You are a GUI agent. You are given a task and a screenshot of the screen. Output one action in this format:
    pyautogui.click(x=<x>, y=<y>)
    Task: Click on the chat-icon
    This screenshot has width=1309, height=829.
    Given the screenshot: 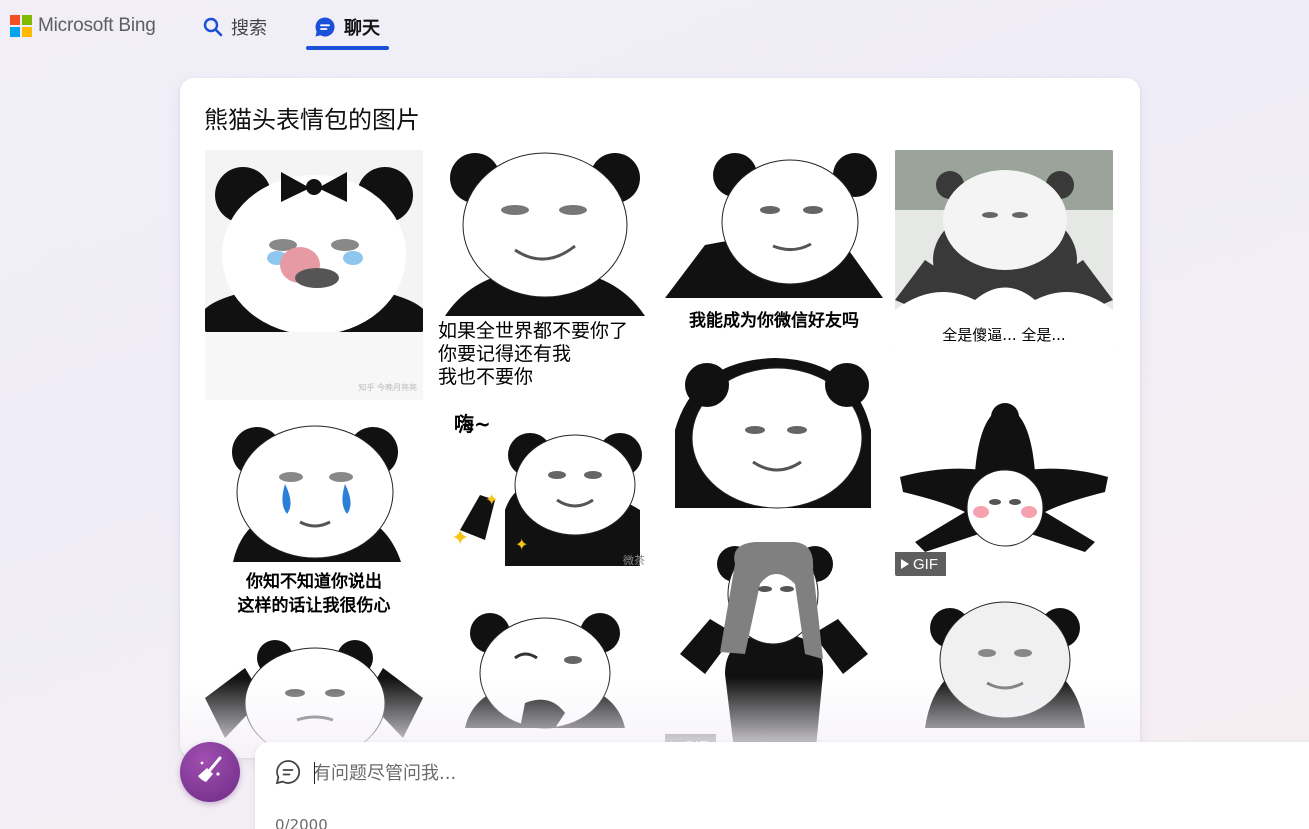 What is the action you would take?
    pyautogui.click(x=288, y=774)
    